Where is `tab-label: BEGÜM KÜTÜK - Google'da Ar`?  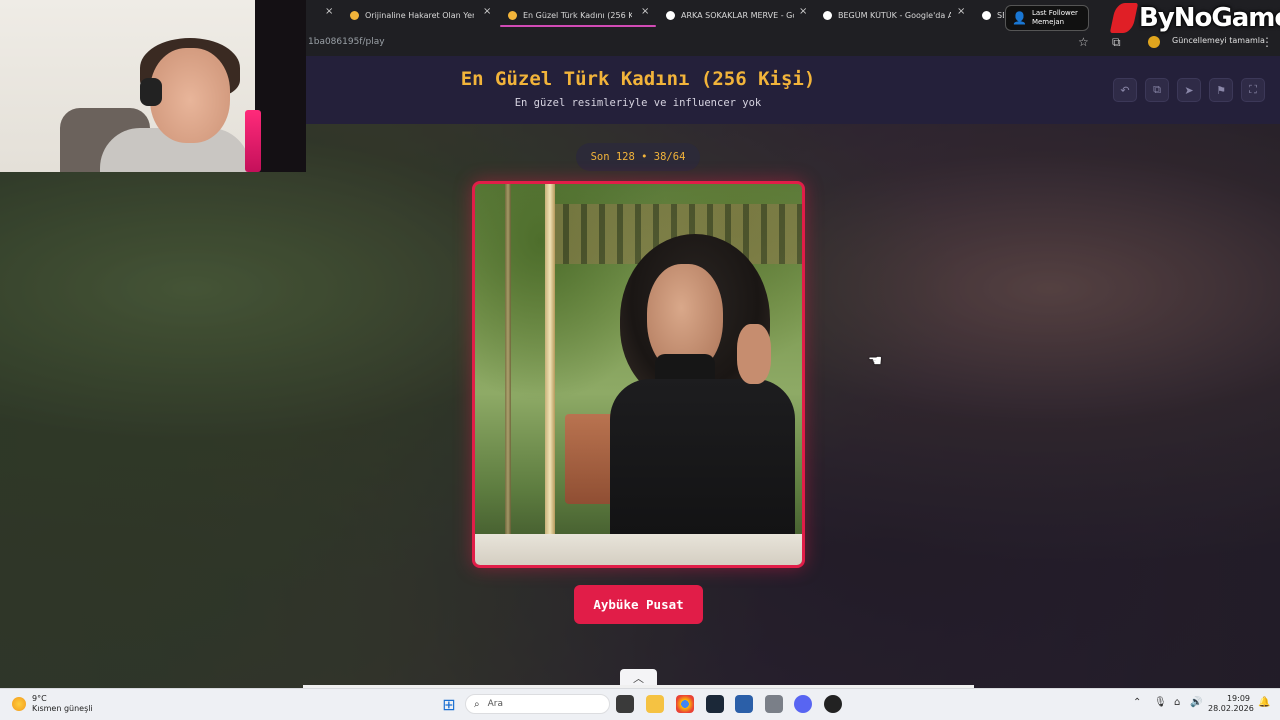
tab-label: BEGÜM KÜTÜK - Google'da Ar is located at coordinates (894, 15).